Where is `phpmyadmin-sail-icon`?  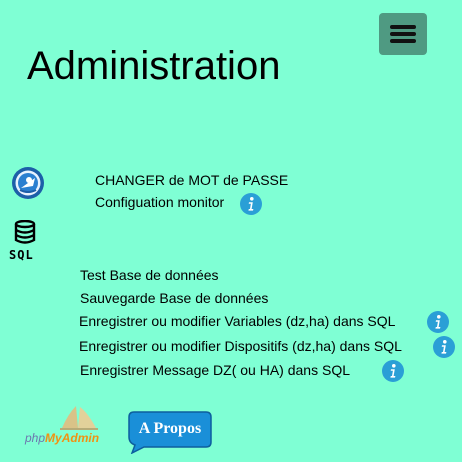 phpmyadmin-sail-icon is located at coordinates (79, 418).